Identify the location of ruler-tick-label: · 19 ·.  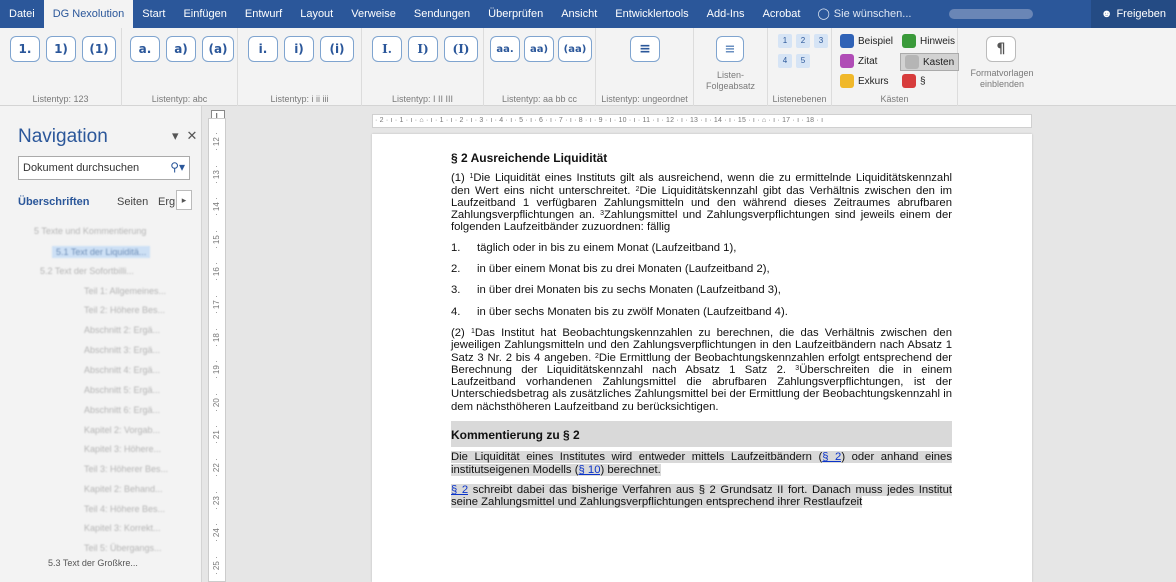
(216, 370).